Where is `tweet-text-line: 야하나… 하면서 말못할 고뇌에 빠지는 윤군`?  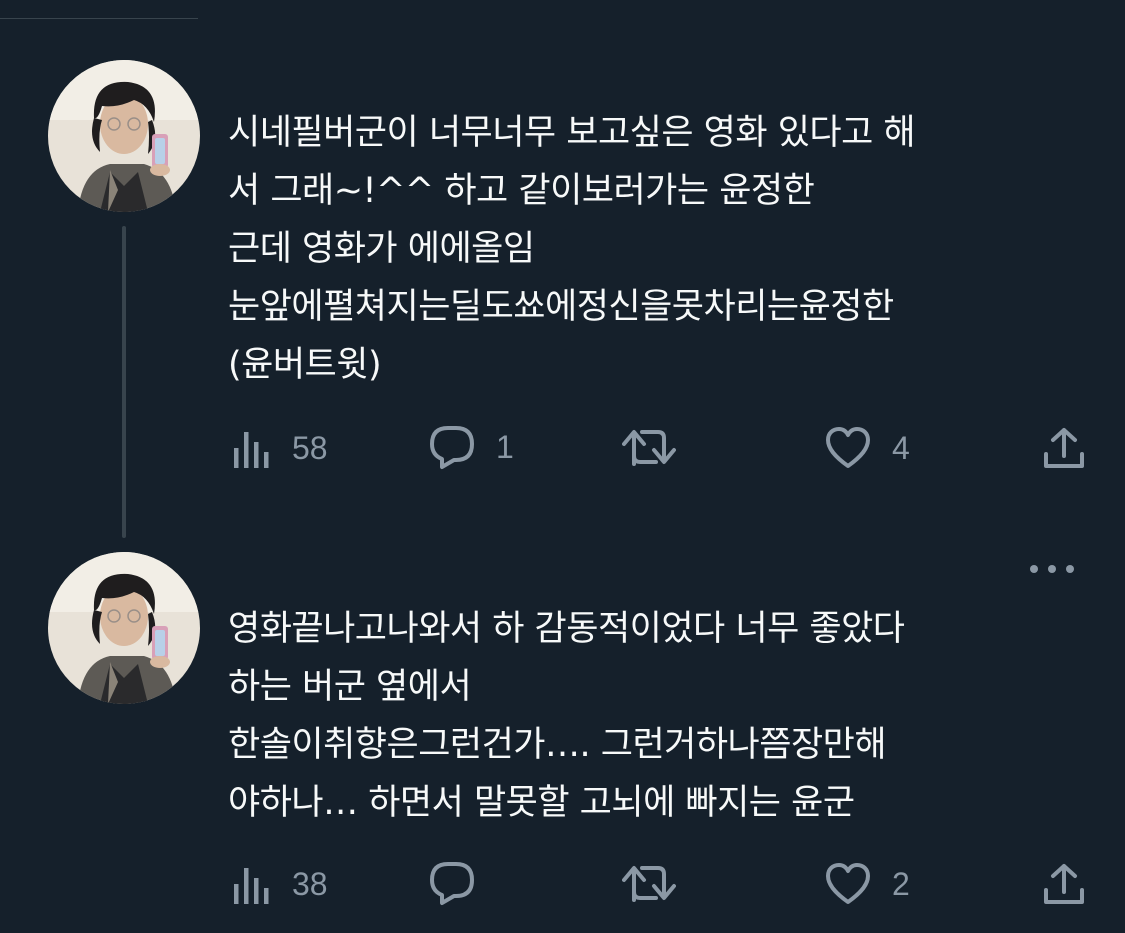 tweet-text-line: 야하나… 하면서 말못할 고뇌에 빠지는 윤군 is located at coordinates (541, 803).